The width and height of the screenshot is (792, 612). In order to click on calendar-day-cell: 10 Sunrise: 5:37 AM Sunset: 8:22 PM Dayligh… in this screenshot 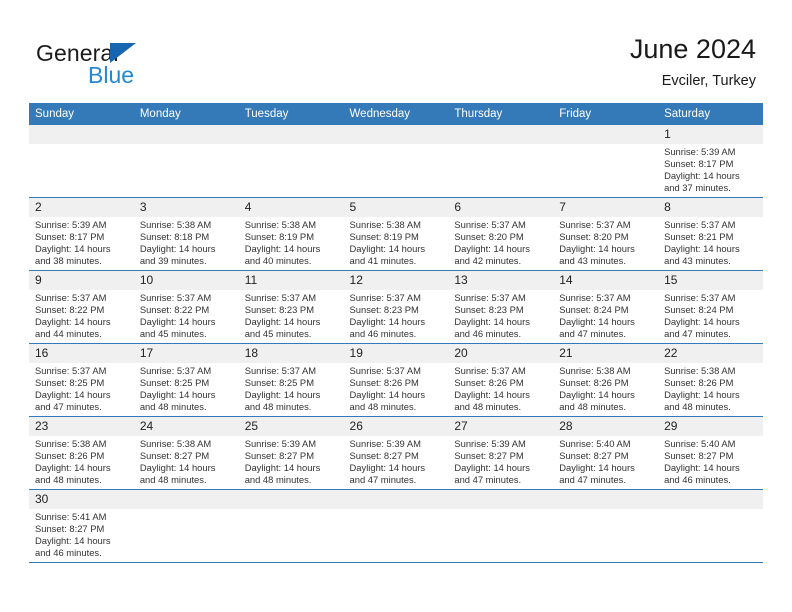, I will do `click(186, 307)`.